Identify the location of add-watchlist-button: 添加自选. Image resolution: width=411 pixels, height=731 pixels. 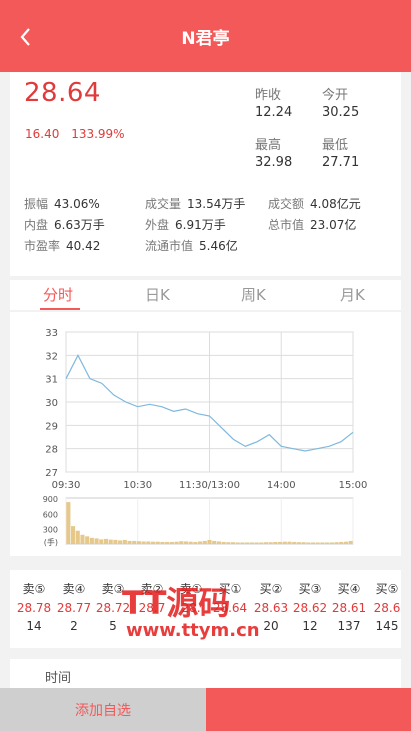
(103, 709).